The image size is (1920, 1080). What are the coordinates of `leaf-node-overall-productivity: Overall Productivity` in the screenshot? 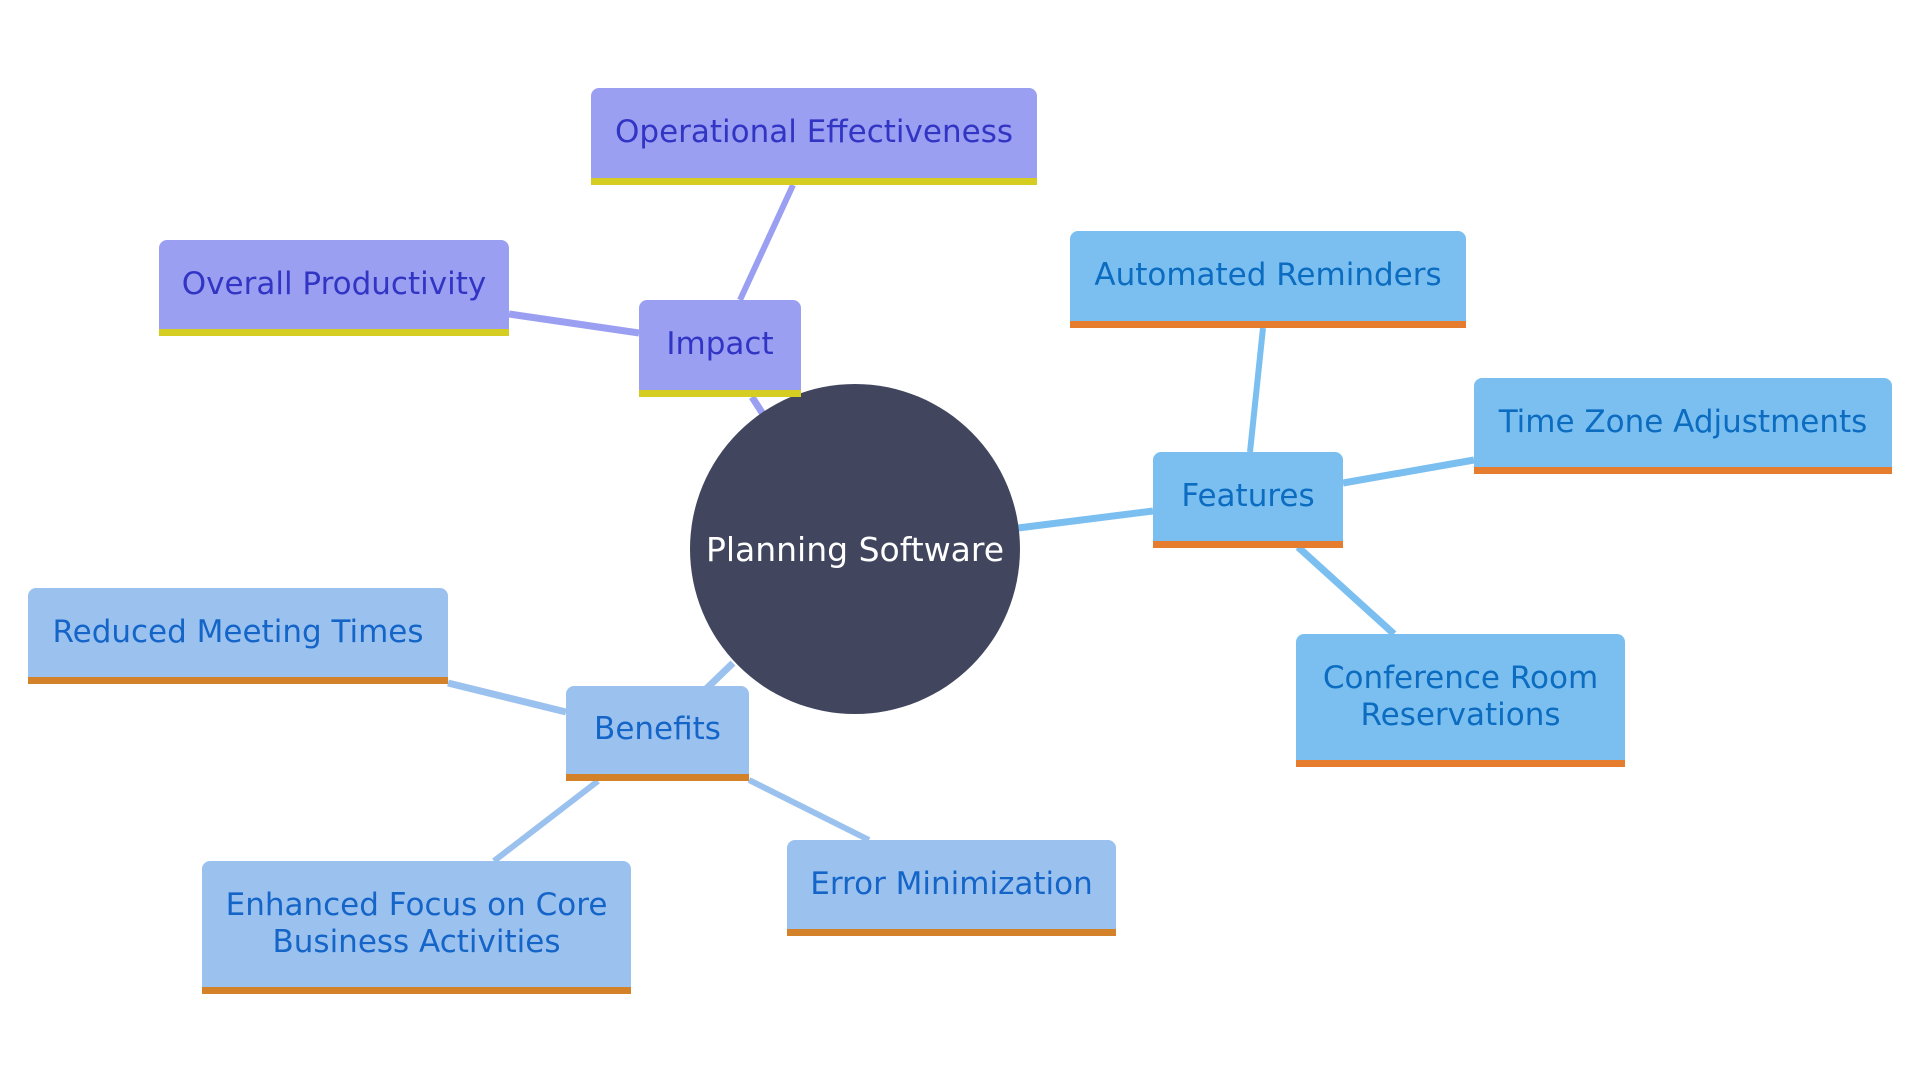 It's located at (334, 288).